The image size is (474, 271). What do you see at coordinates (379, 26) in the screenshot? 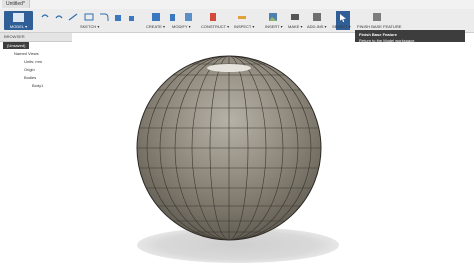
I see `finish-base-feature-label: FINISH BASE FEATURE` at bounding box center [379, 26].